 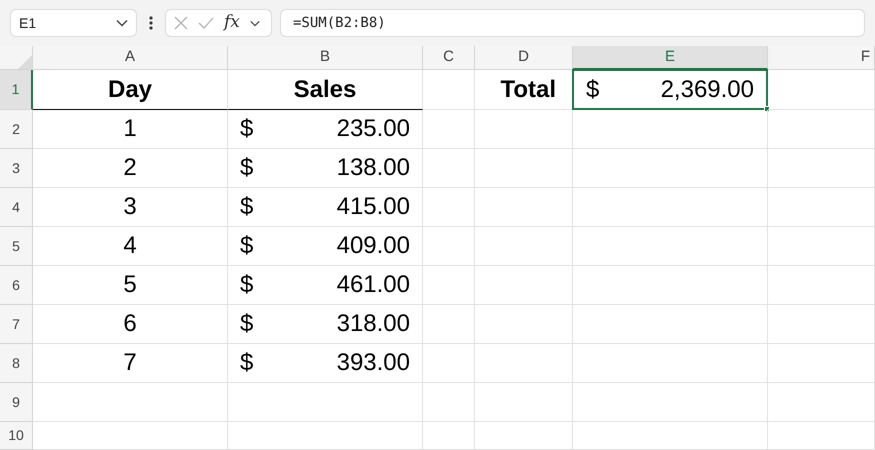 I want to click on column-header: F, so click(x=821, y=58).